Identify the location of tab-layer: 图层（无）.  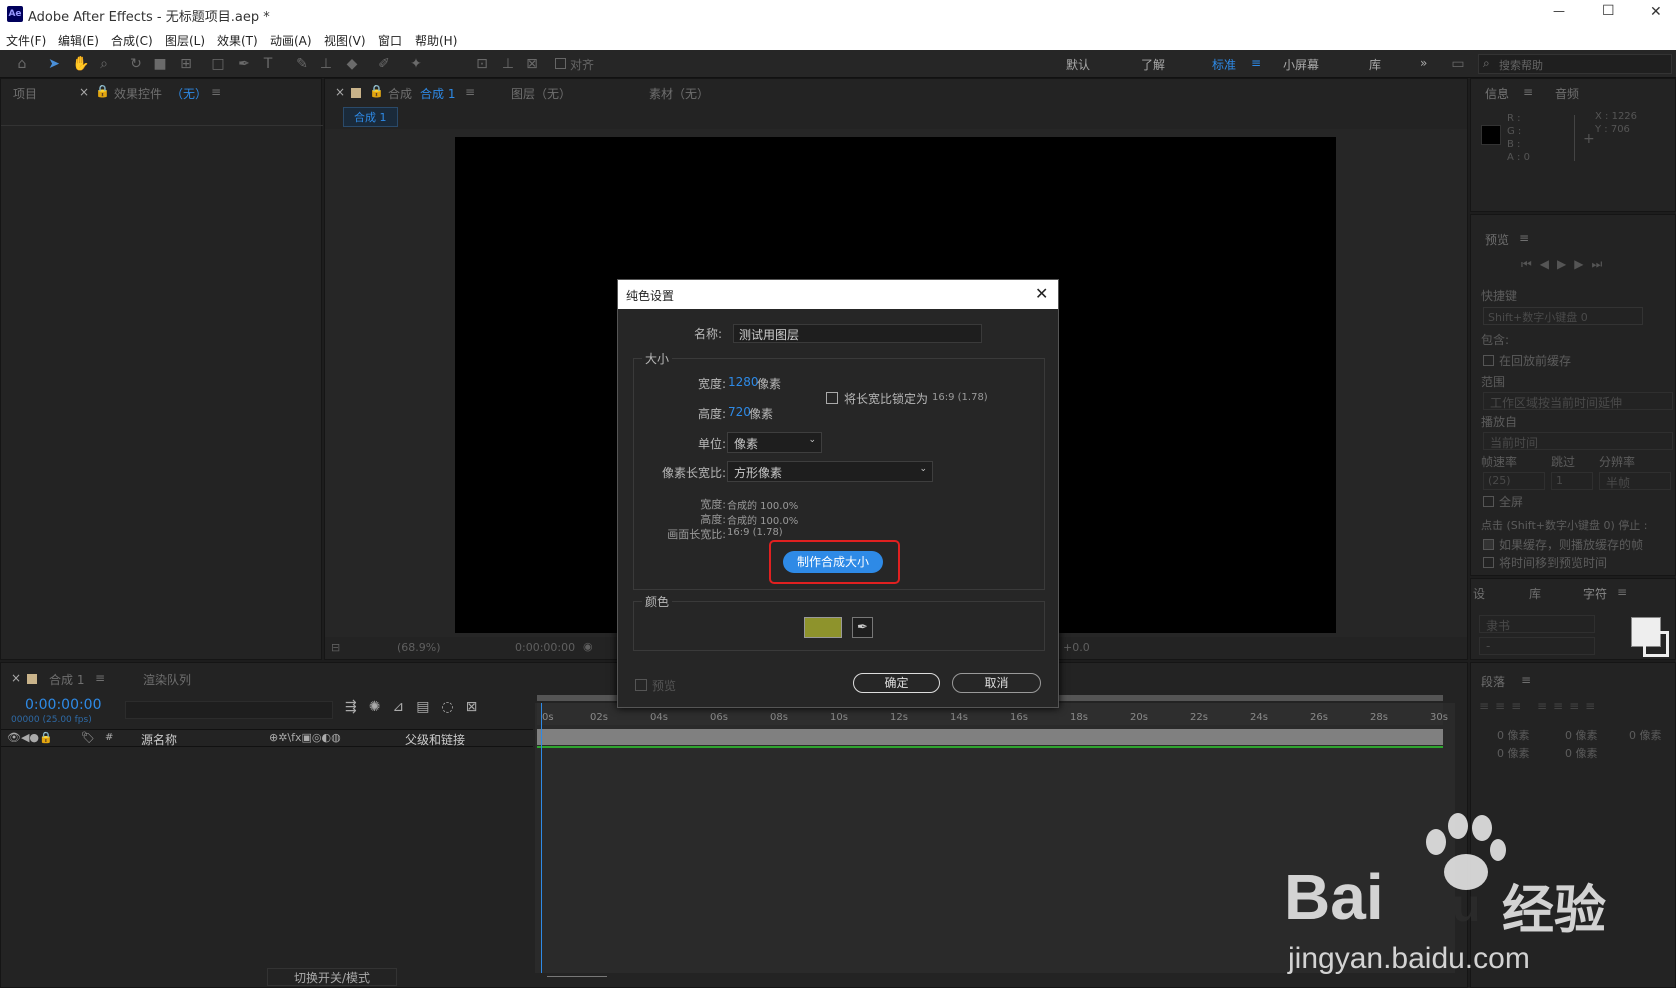
(541, 93).